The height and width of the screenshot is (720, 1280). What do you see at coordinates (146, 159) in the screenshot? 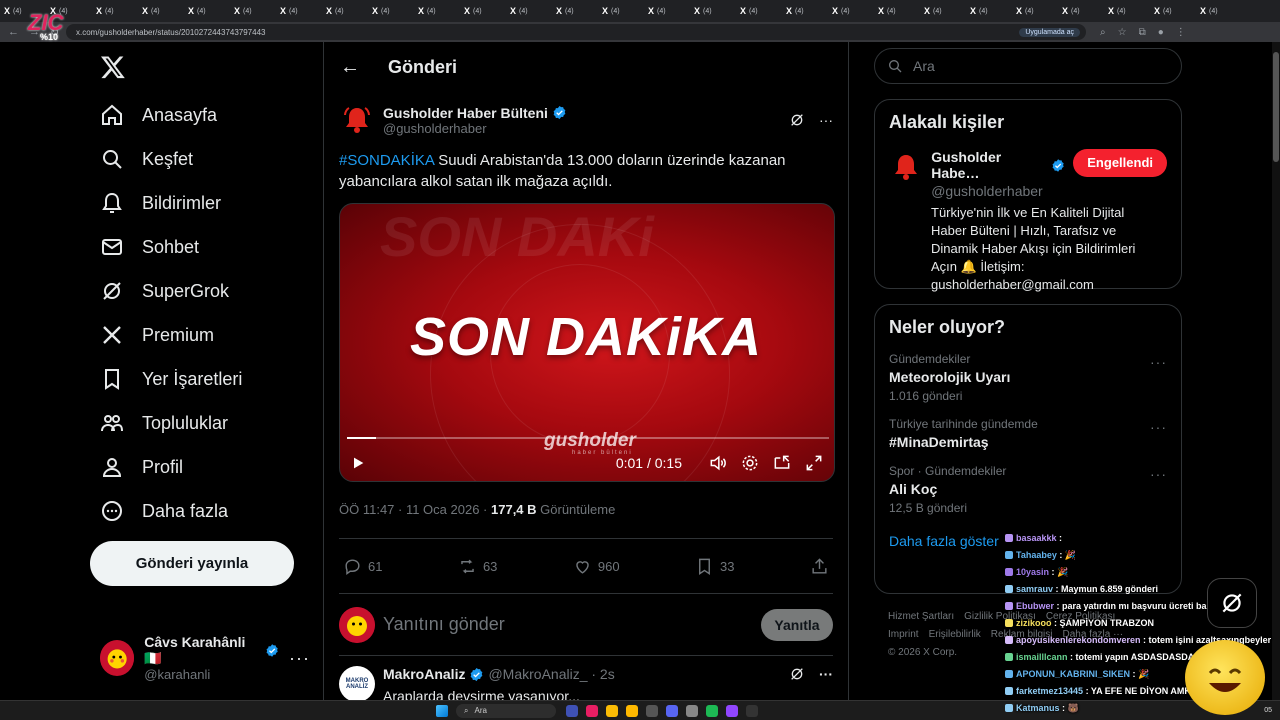
I see `nav-item-search: Keşfet` at bounding box center [146, 159].